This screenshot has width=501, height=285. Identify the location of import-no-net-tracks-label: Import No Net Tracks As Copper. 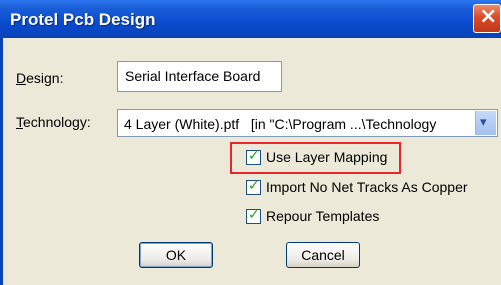
(367, 187).